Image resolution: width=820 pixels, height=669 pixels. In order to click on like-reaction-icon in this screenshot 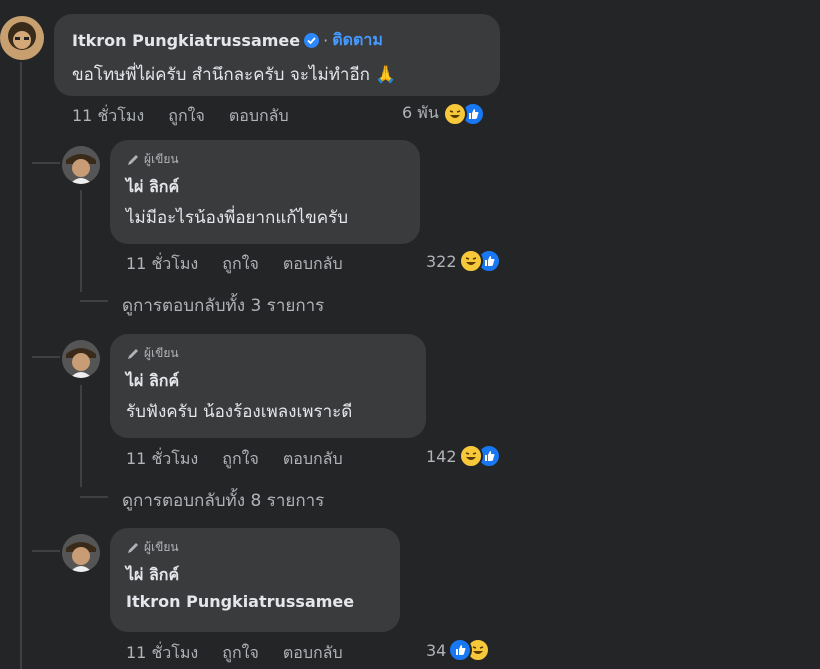, I will do `click(460, 650)`.